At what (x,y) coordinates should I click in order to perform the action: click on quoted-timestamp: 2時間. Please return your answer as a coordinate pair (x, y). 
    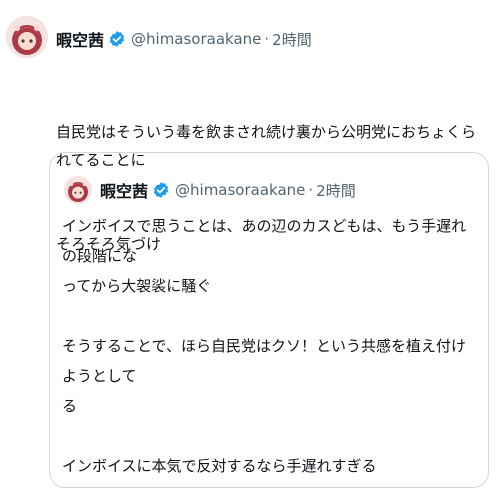
    Looking at the image, I should click on (336, 190).